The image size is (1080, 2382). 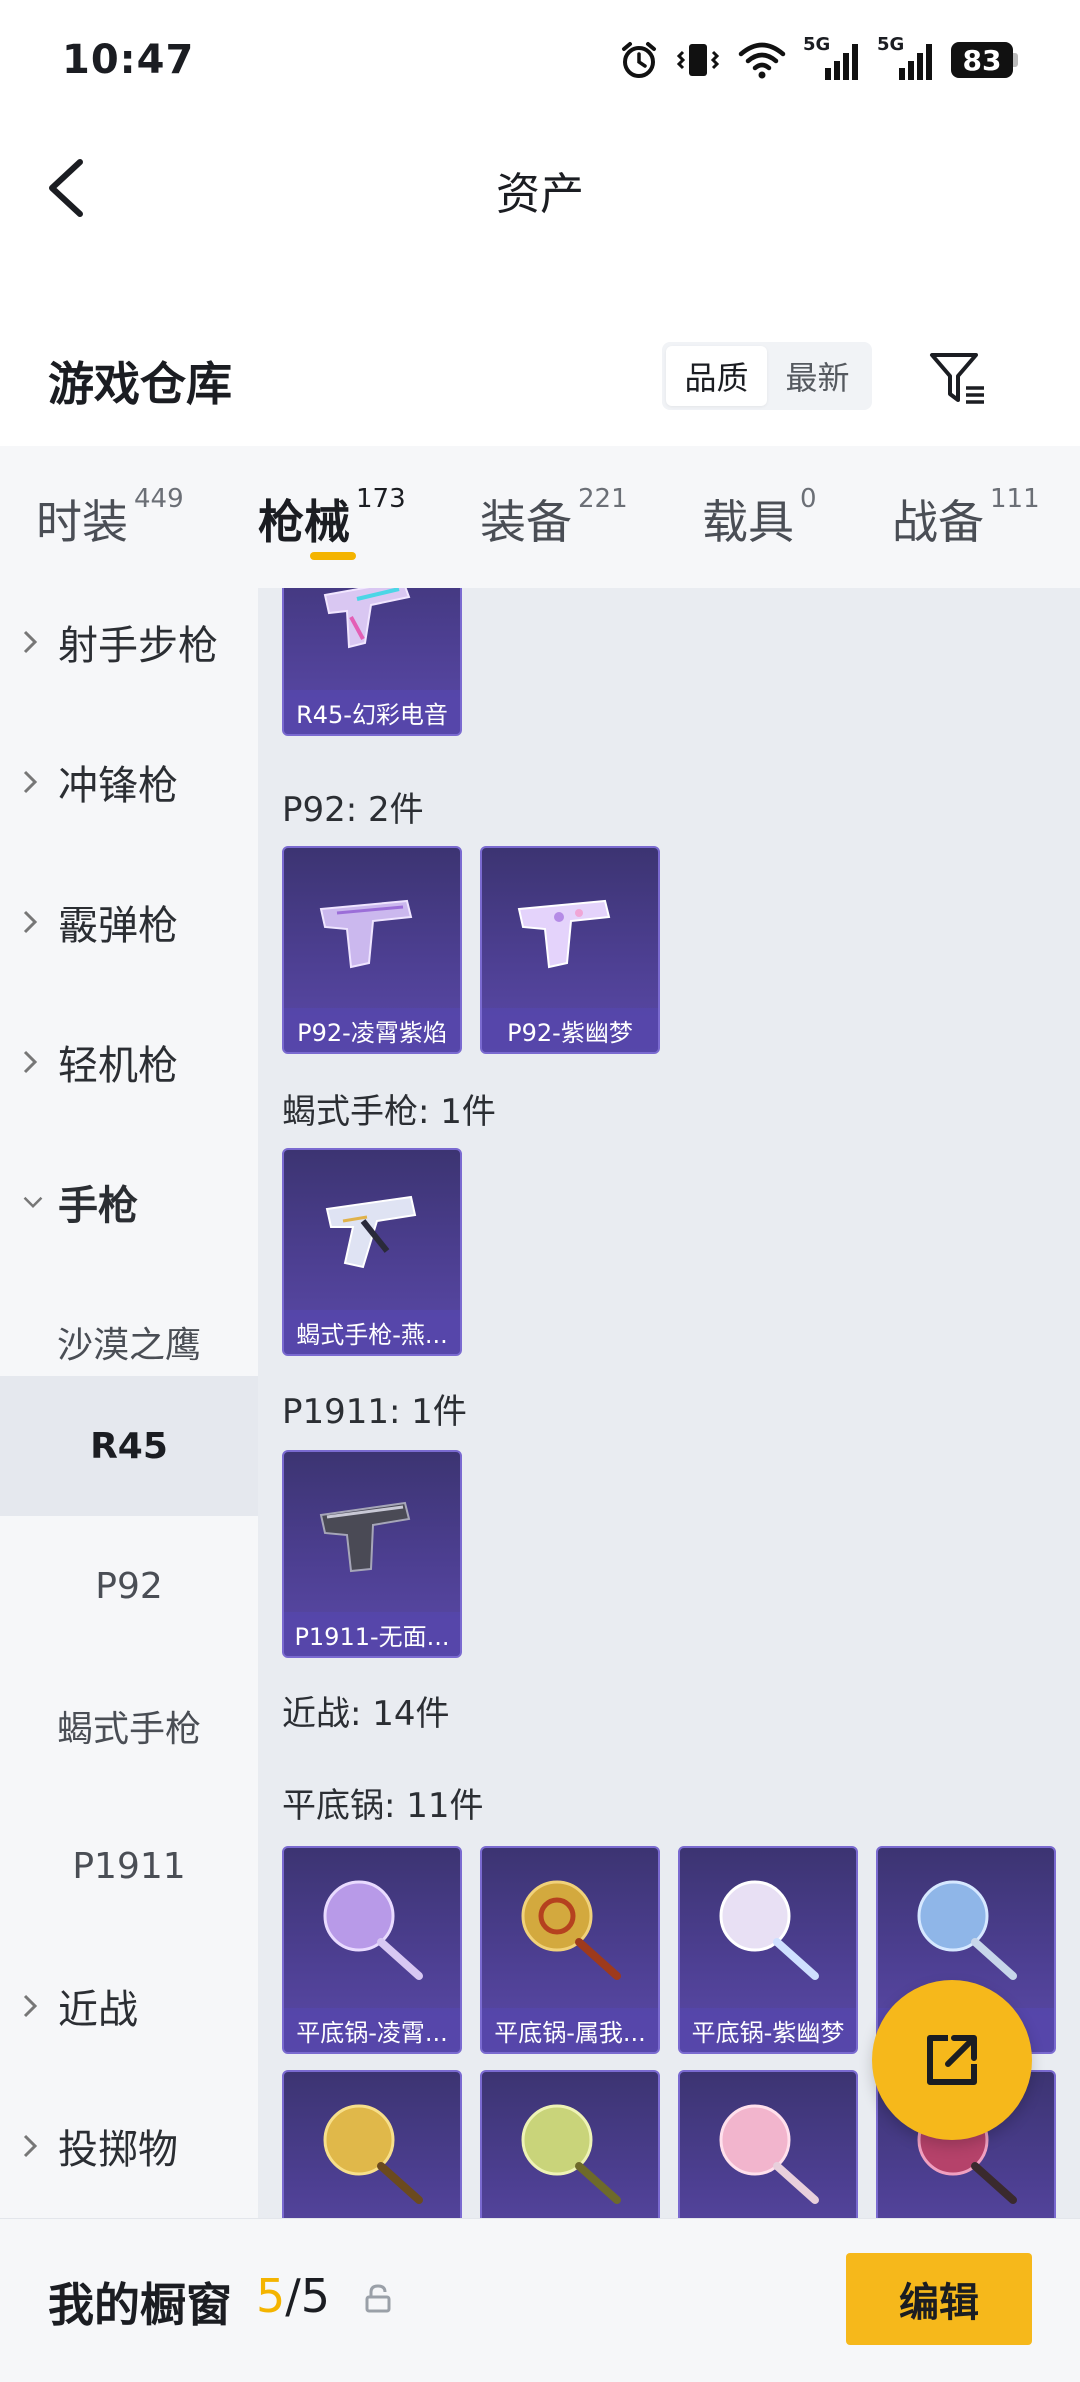 I want to click on app-header: 资产, so click(x=540, y=190).